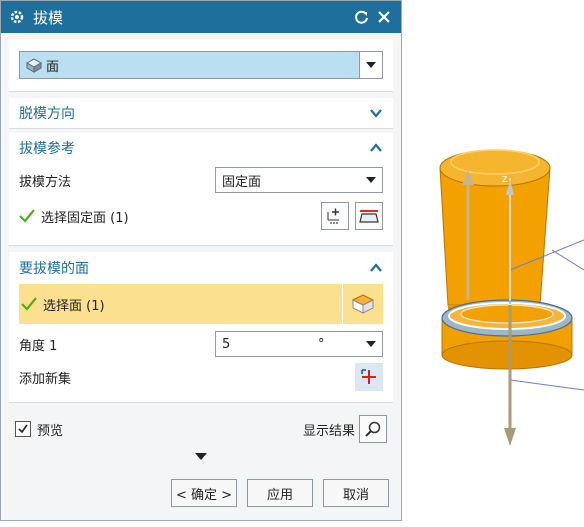 The width and height of the screenshot is (584, 527). Describe the element at coordinates (201, 377) in the screenshot. I see `add-new-set-row: 添加新集` at that location.